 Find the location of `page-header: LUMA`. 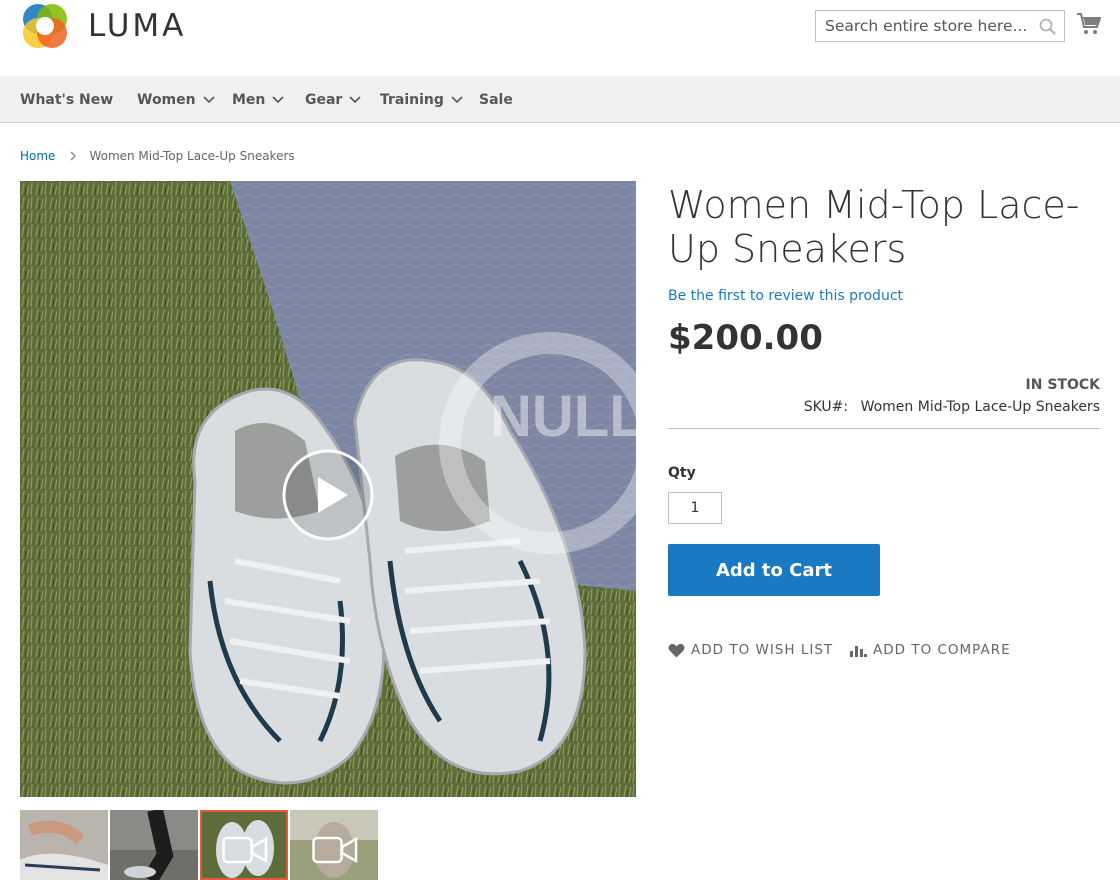

page-header: LUMA is located at coordinates (560, 38).